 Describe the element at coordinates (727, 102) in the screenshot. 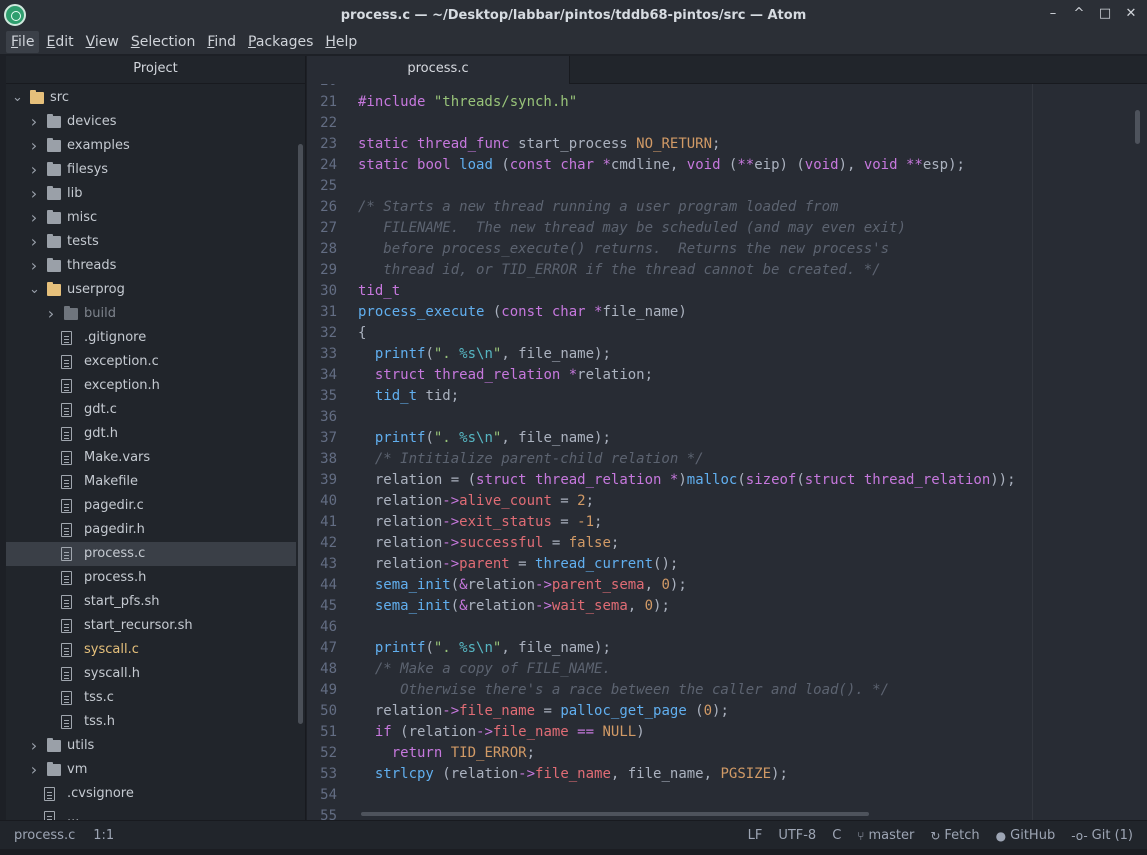

I see `code-line: 21 #include "threads/synch.h"` at that location.